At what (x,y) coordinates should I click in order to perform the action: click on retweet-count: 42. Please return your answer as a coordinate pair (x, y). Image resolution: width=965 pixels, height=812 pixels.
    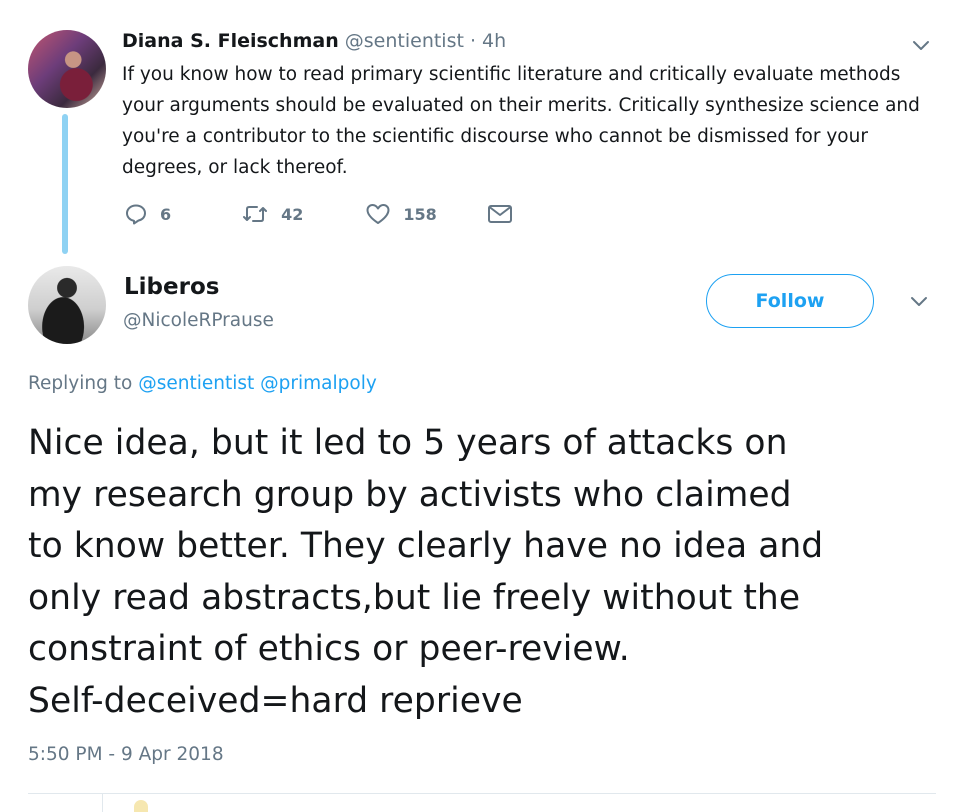
    Looking at the image, I should click on (292, 214).